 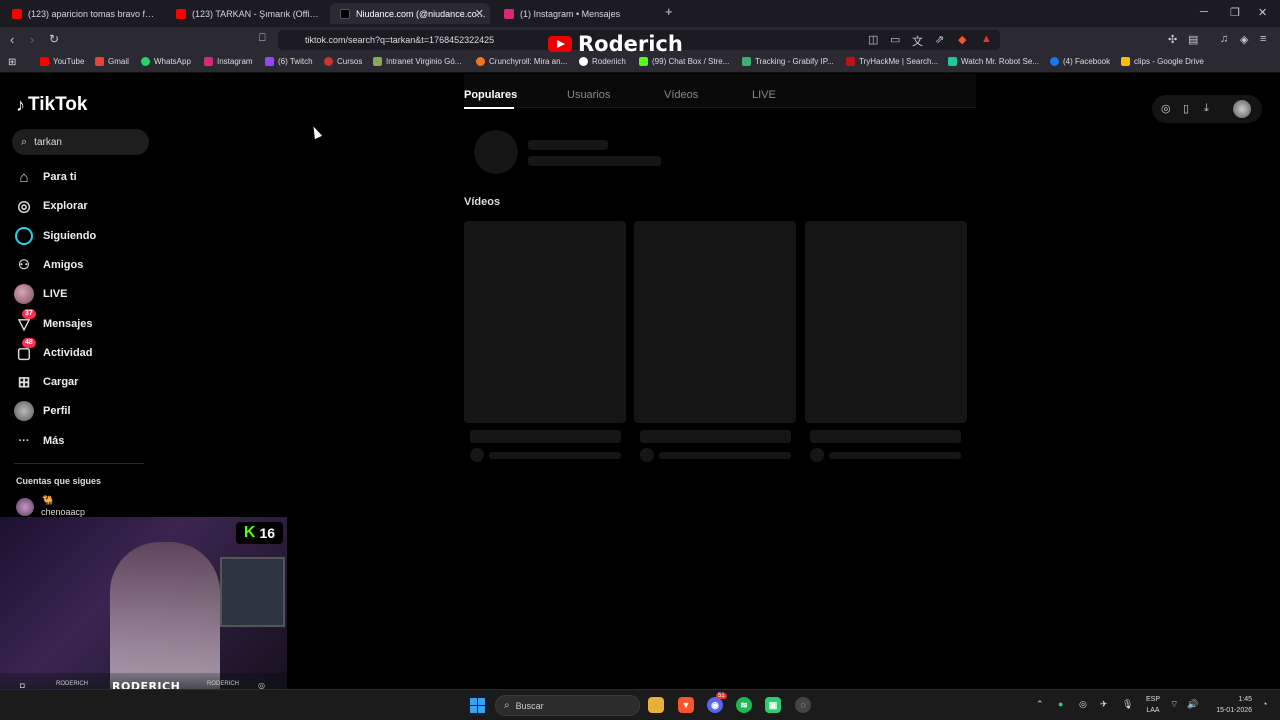 What do you see at coordinates (1060, 704) in the screenshot?
I see `tray-app-icon: ●` at bounding box center [1060, 704].